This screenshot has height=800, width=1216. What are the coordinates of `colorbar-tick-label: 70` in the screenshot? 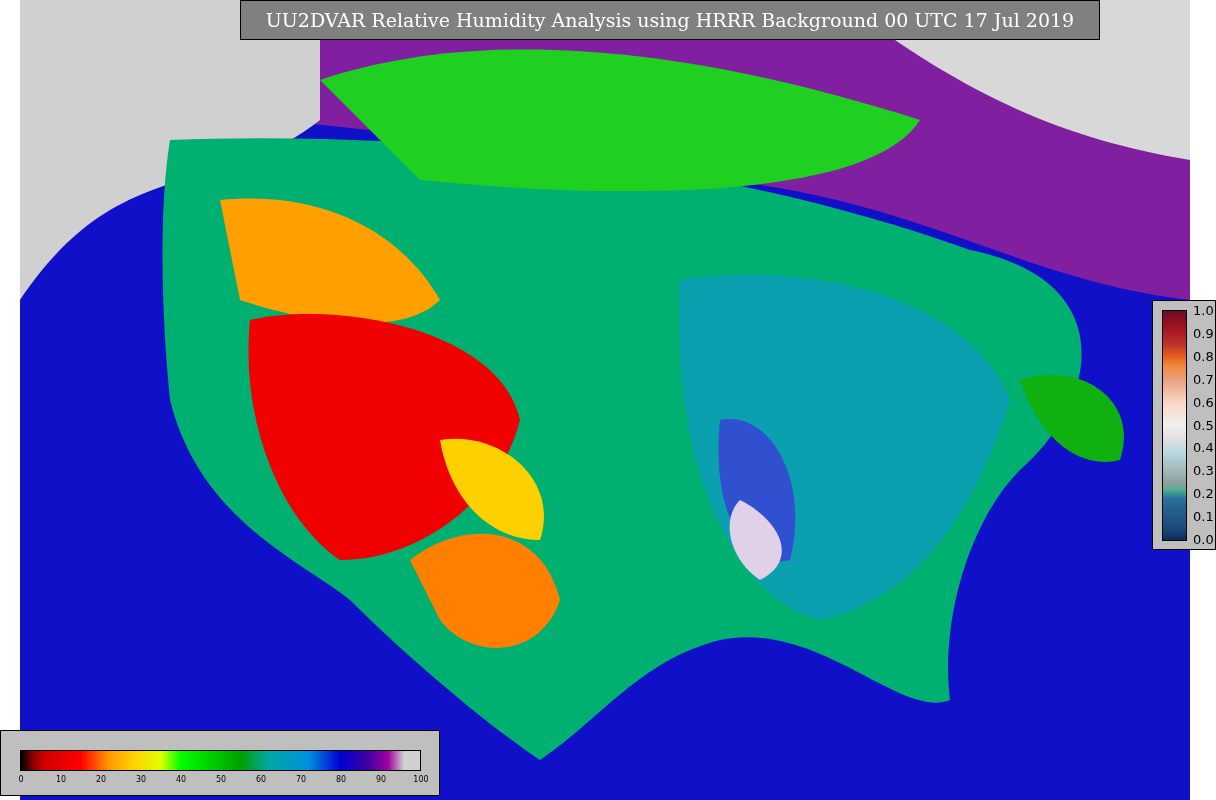 It's located at (301, 780).